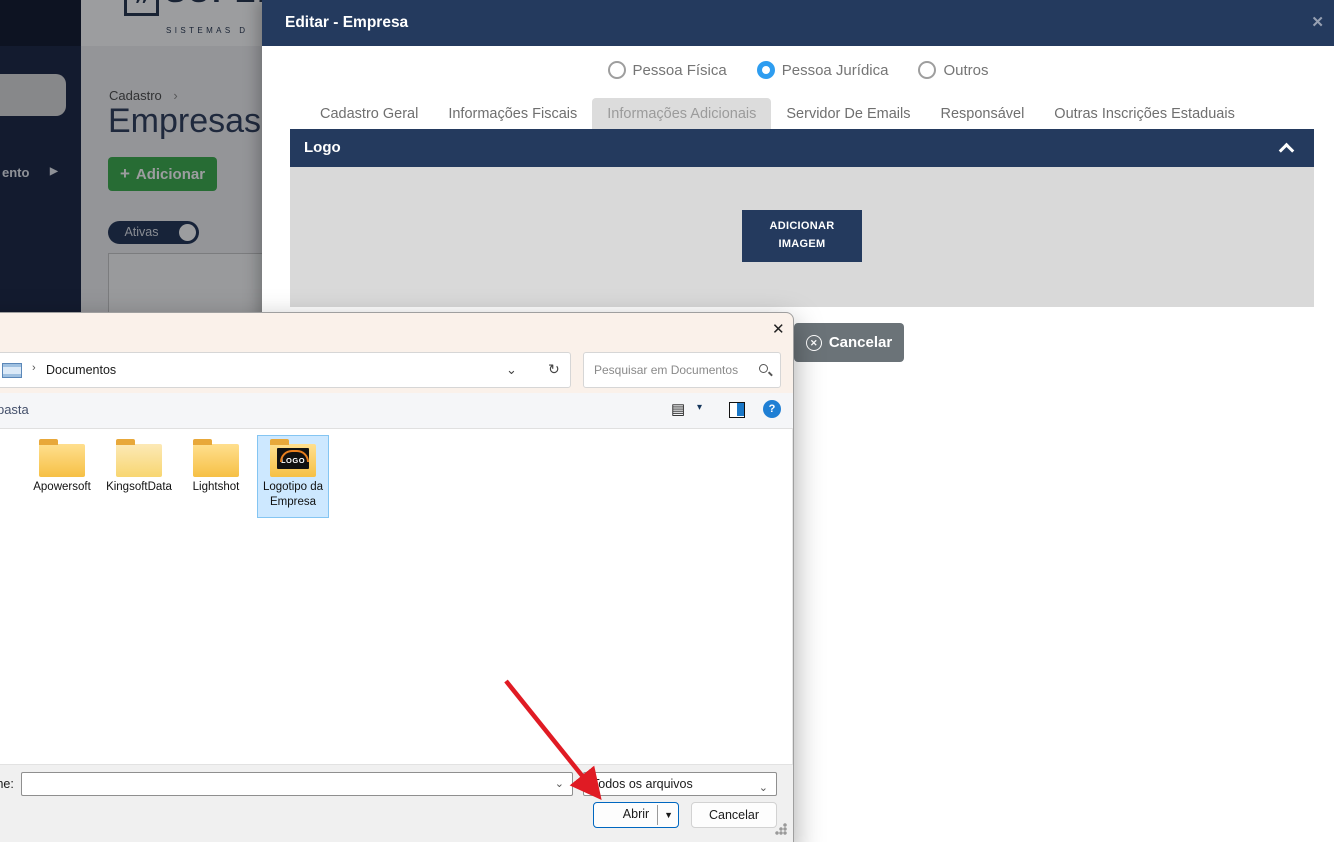 The image size is (1334, 842). I want to click on chevron-up-icon, so click(1286, 150).